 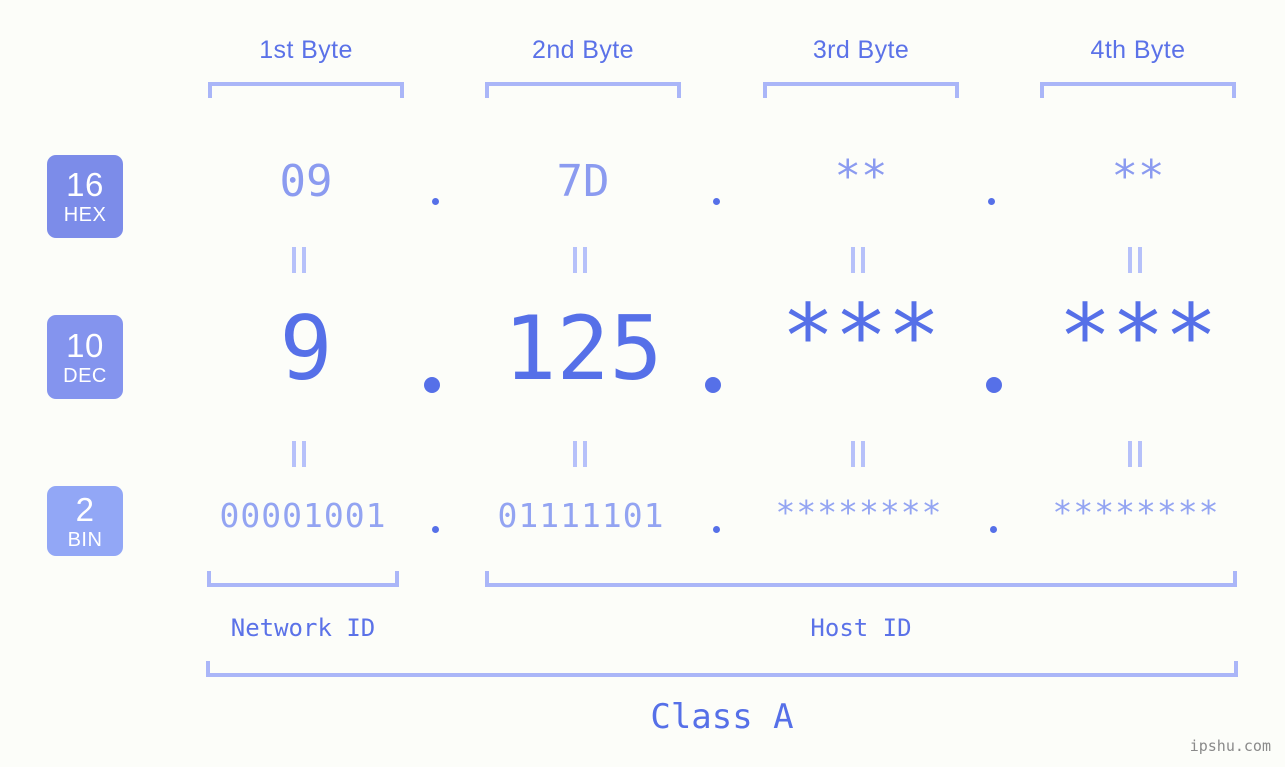 I want to click on byte-header-4: 4th Byte, so click(x=1138, y=50).